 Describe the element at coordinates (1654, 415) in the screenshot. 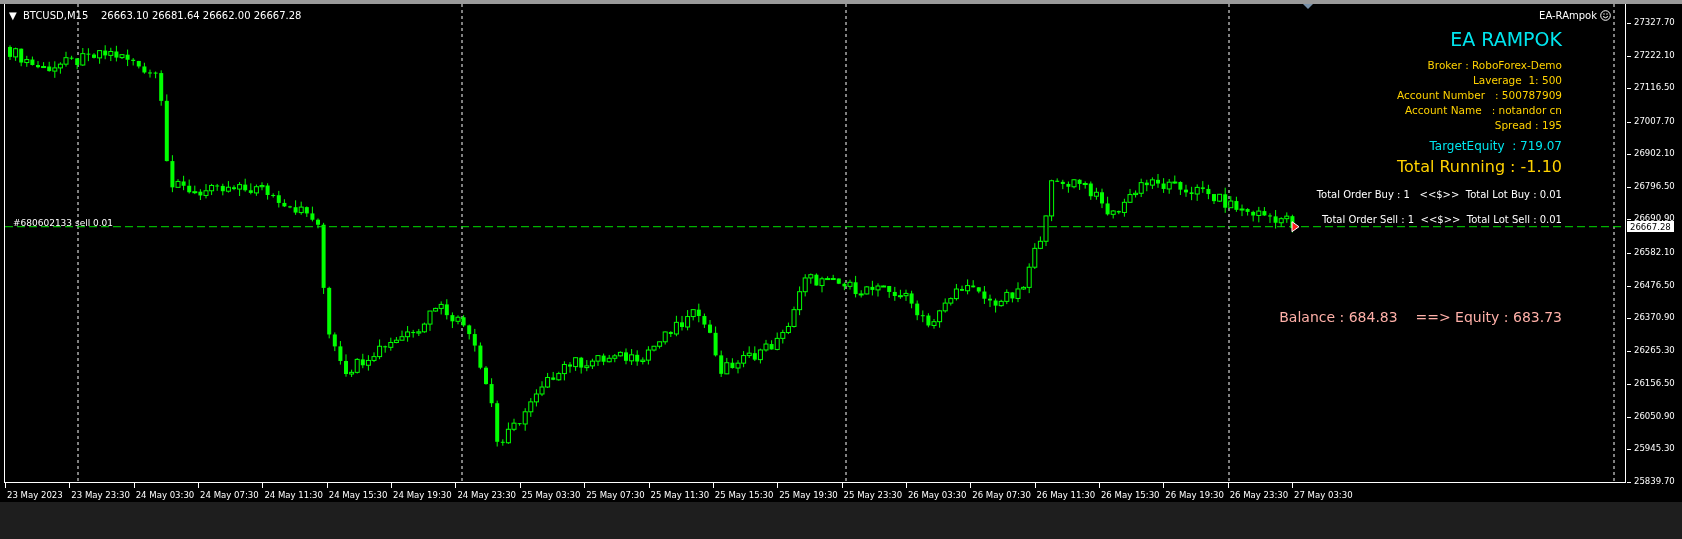

I see `price-label: 26050.90` at that location.